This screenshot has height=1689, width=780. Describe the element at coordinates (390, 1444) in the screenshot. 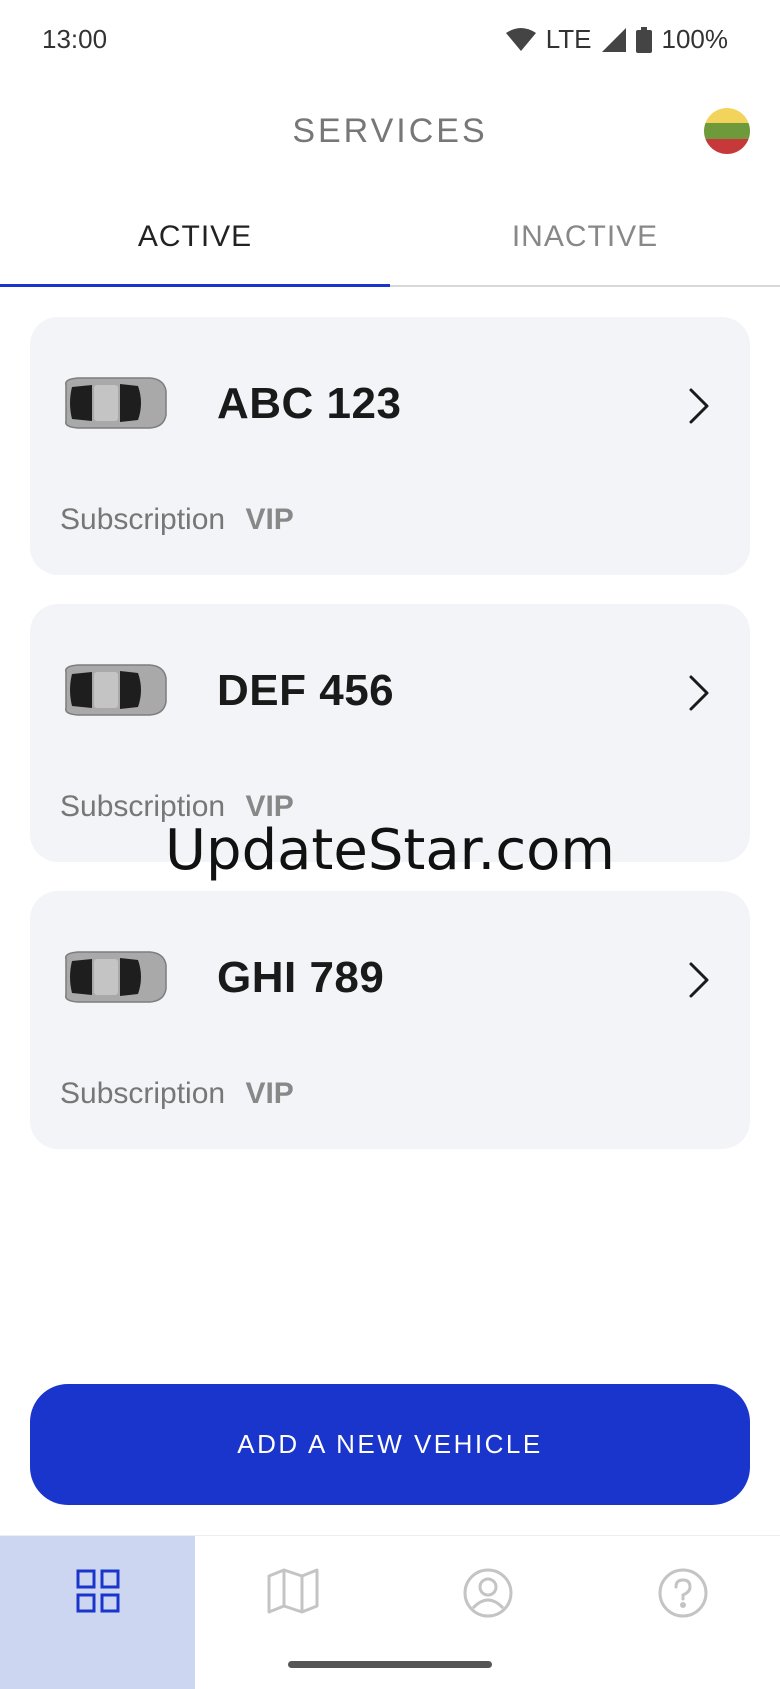

I see `add-vehicle-button: ADD A NEW VEHICLE` at that location.